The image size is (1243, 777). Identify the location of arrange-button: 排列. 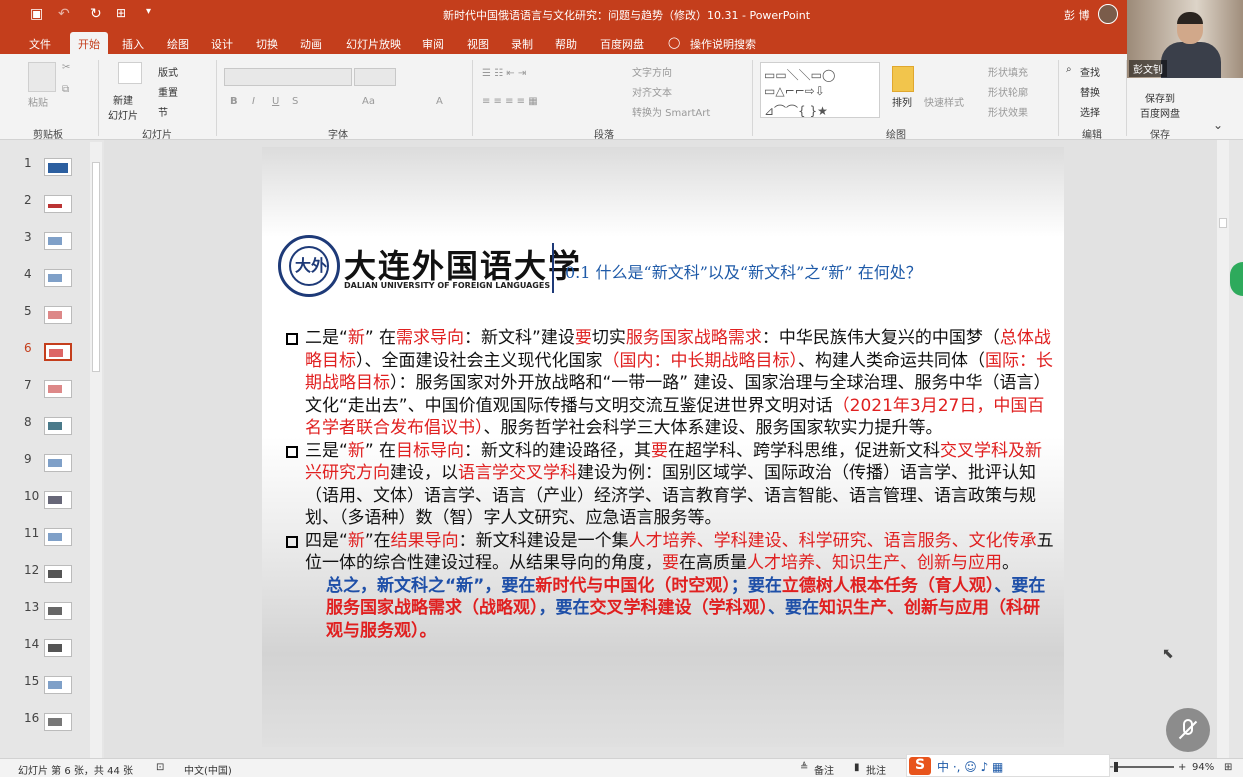
(902, 101).